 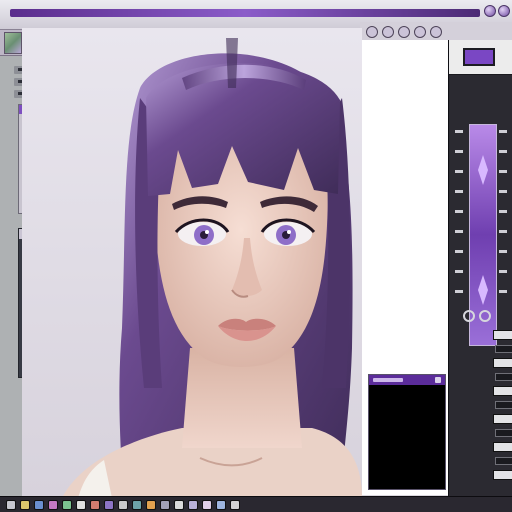 What do you see at coordinates (388, 32) in the screenshot?
I see `history-icon` at bounding box center [388, 32].